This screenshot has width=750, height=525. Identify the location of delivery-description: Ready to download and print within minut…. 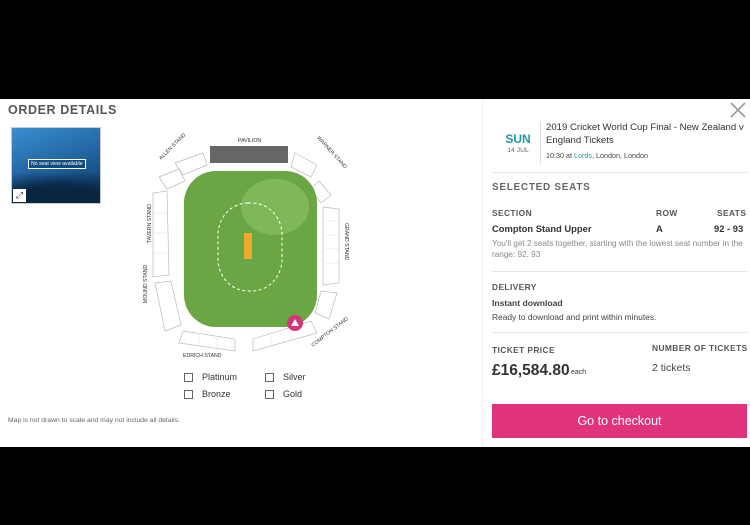
(574, 317).